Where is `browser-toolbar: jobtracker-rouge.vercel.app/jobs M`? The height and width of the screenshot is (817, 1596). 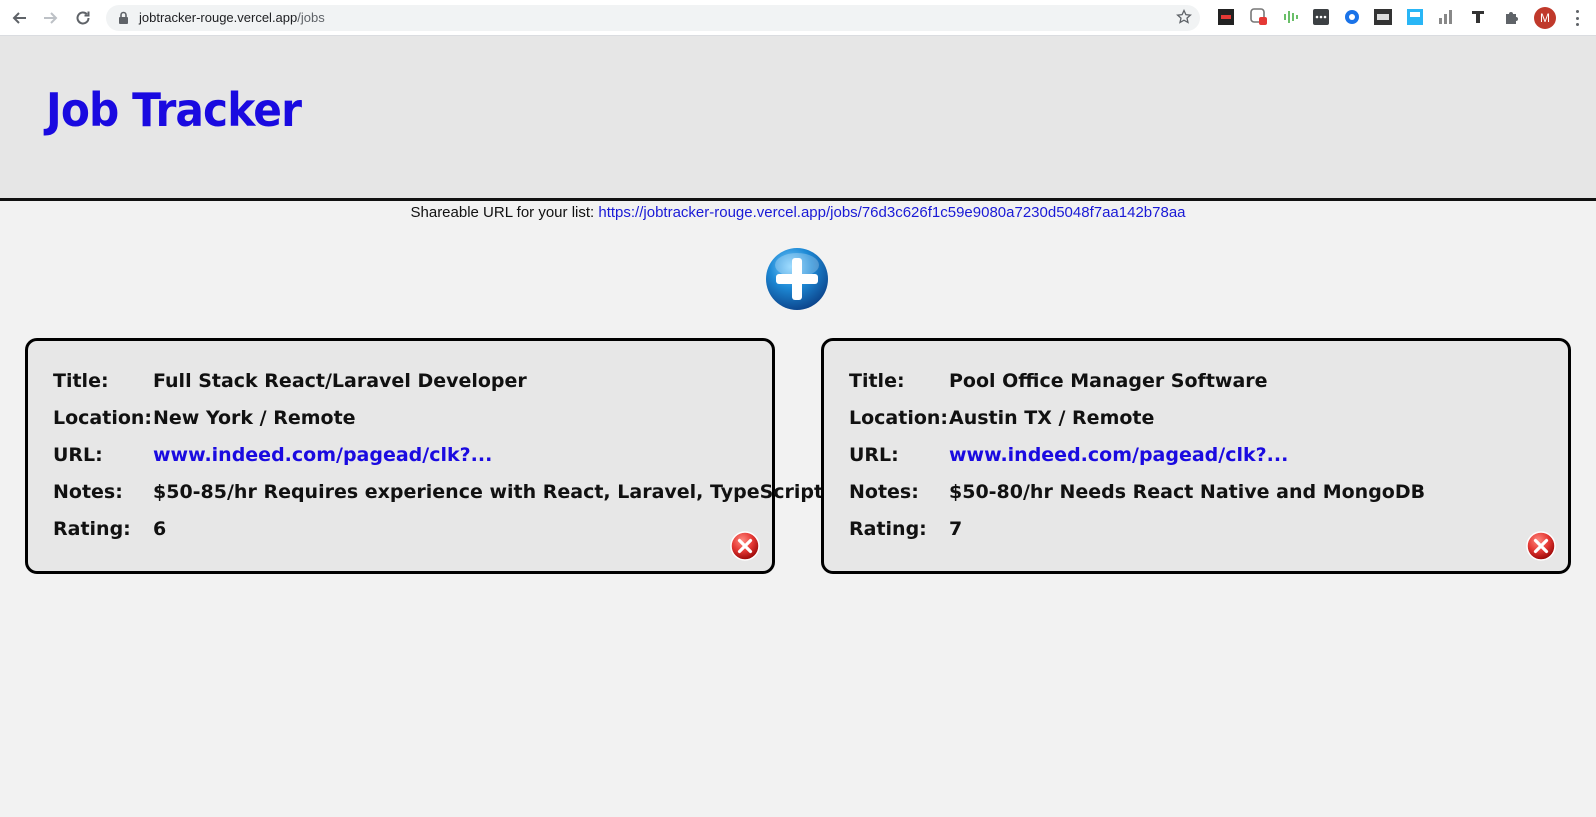
browser-toolbar: jobtracker-rouge.vercel.app/jobs M is located at coordinates (798, 18).